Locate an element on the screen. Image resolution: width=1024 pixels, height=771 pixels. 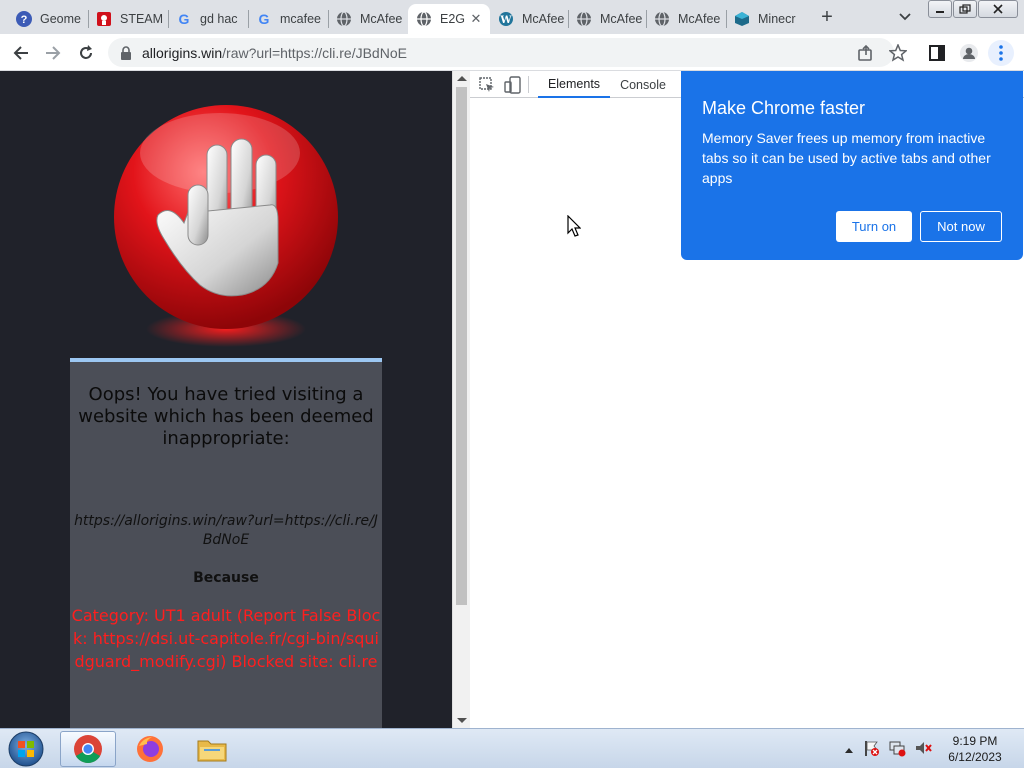
new-tab-button: + is located at coordinates (827, 17).